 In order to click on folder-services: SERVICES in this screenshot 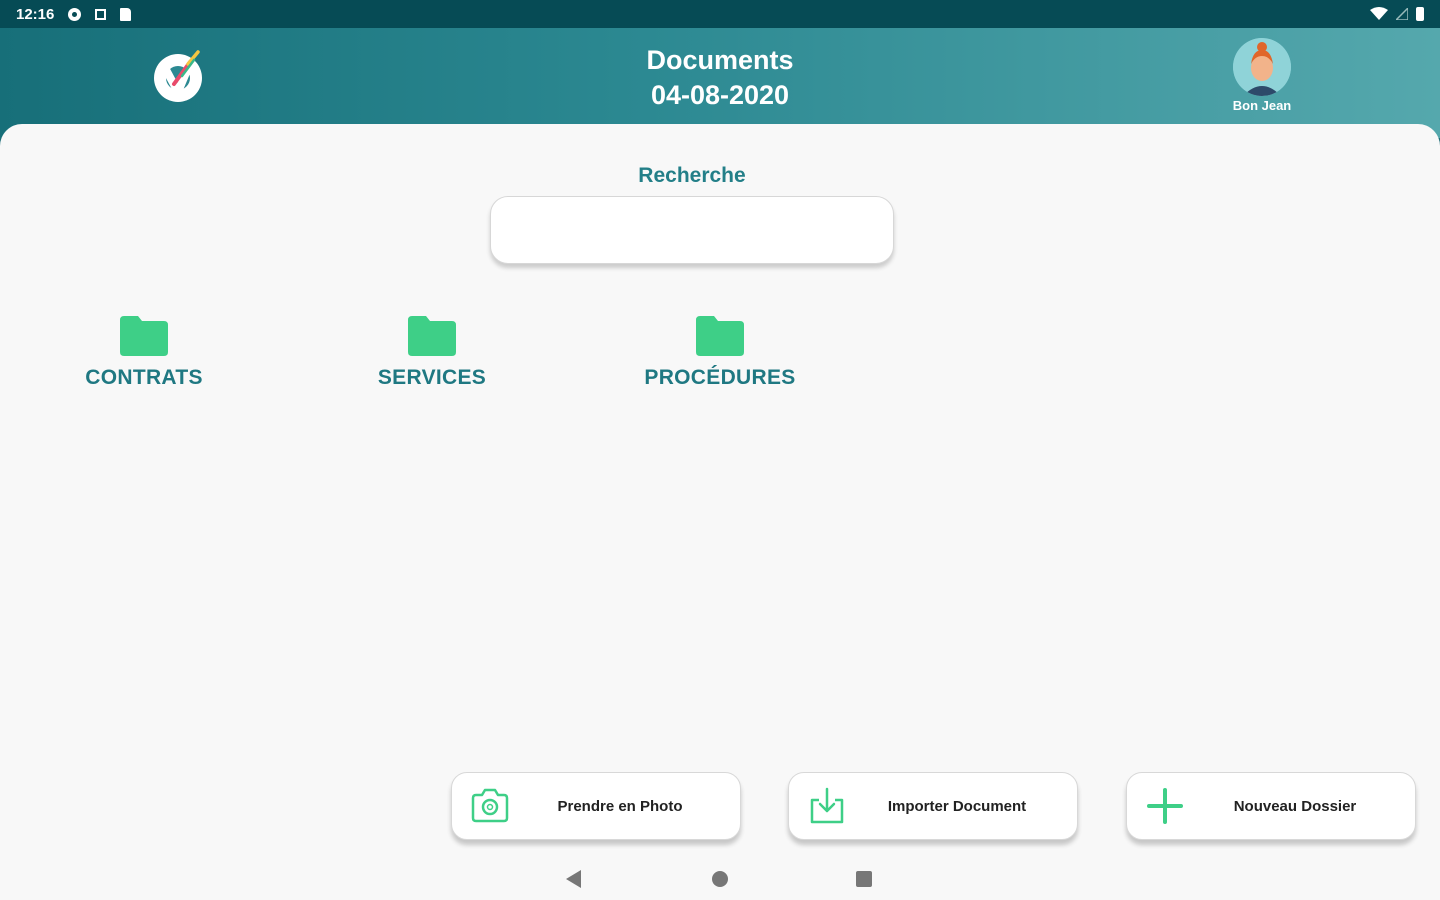, I will do `click(432, 353)`.